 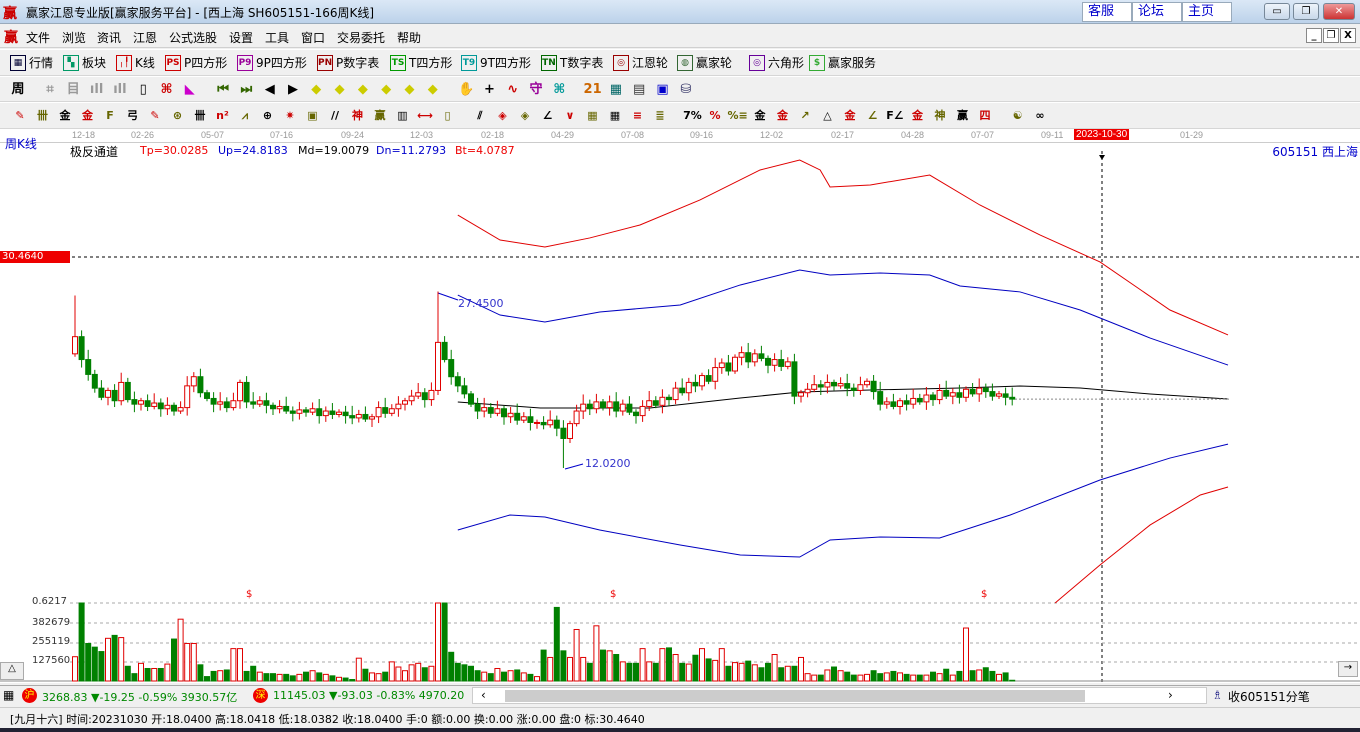 What do you see at coordinates (638, 116) in the screenshot?
I see `drawing-tool-icon: ≡` at bounding box center [638, 116].